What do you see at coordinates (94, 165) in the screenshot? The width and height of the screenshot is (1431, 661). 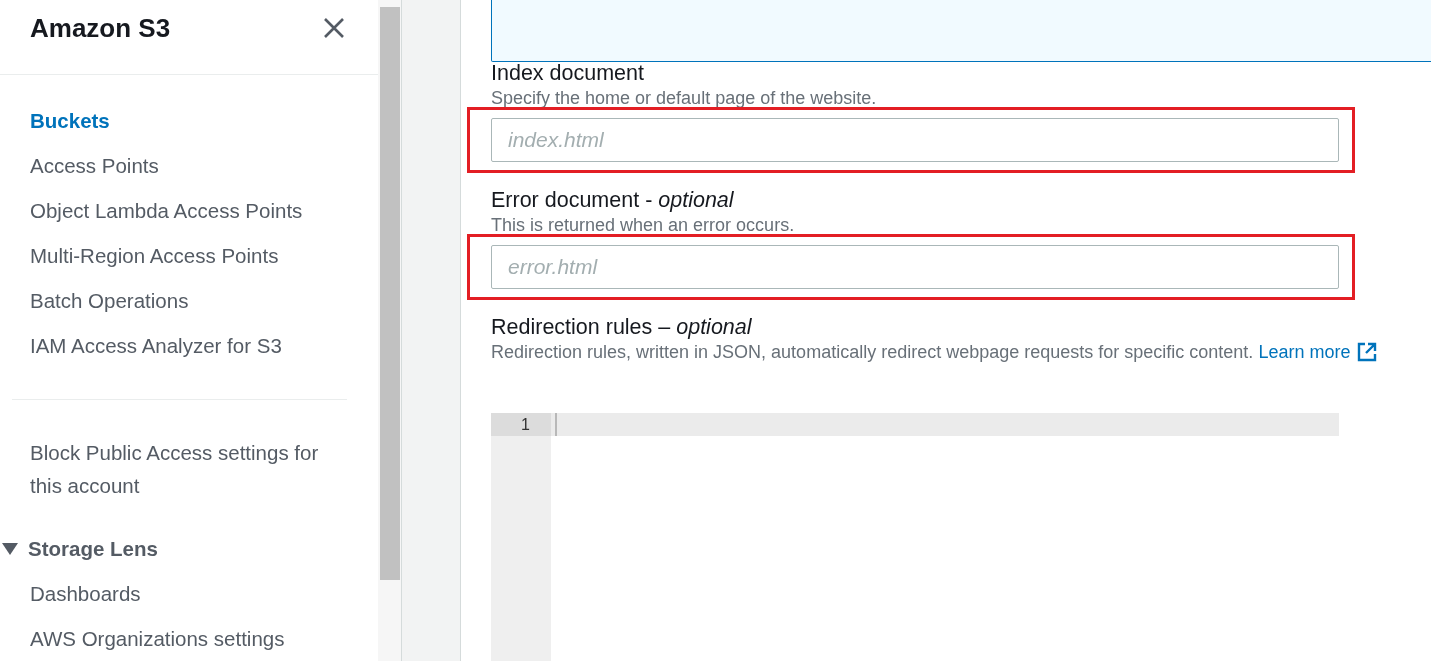 I see `nav-link: Access Points` at bounding box center [94, 165].